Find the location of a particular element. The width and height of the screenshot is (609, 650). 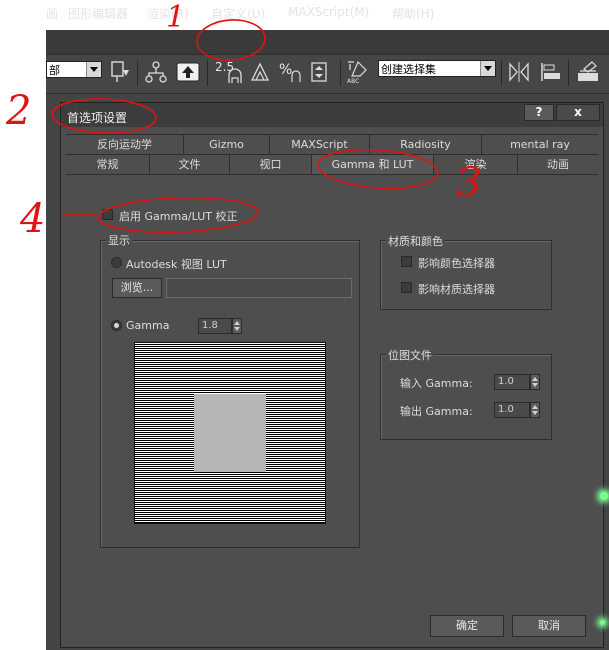

annotation-circle-gamma-tab is located at coordinates (378, 169).